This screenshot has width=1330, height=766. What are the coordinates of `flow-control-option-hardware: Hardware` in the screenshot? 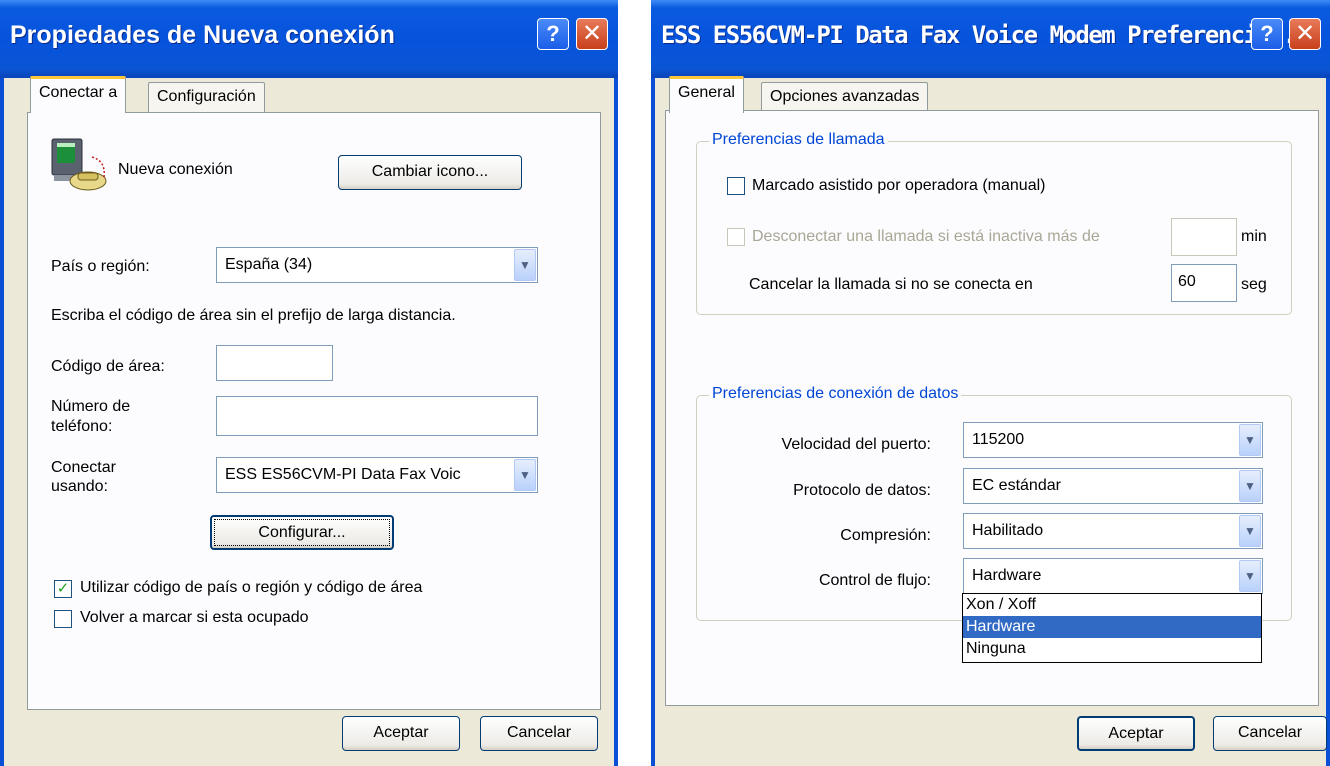 It's located at (1112, 627).